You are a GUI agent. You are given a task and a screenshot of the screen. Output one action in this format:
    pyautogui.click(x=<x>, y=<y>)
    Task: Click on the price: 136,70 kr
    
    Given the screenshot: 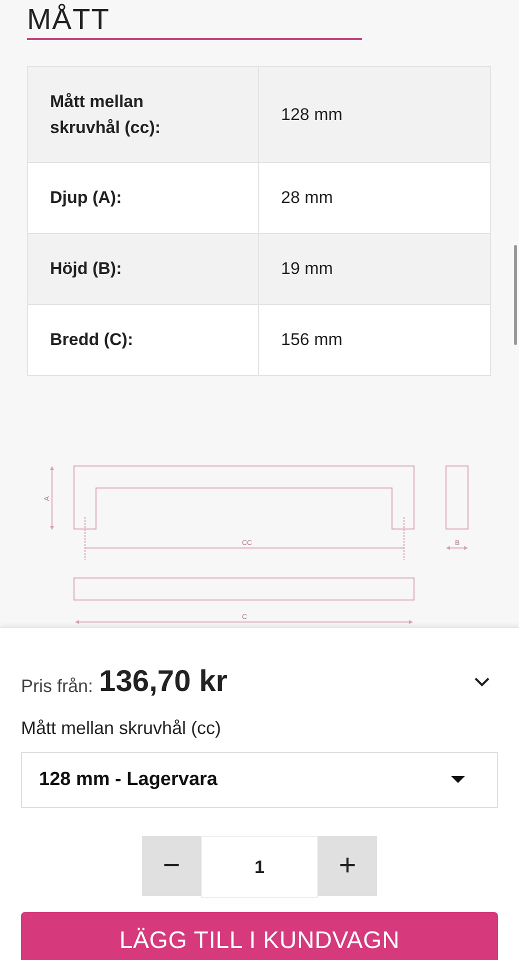 What is the action you would take?
    pyautogui.click(x=163, y=682)
    